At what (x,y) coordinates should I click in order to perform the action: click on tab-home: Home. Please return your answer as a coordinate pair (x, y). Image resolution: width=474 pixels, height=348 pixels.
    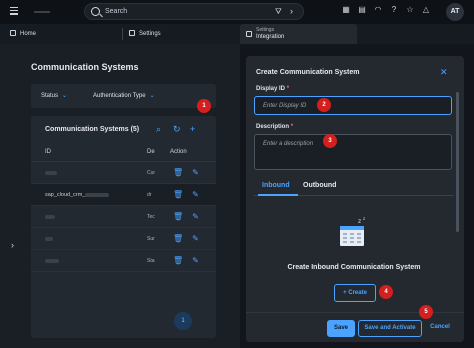
    Looking at the image, I should click on (23, 34).